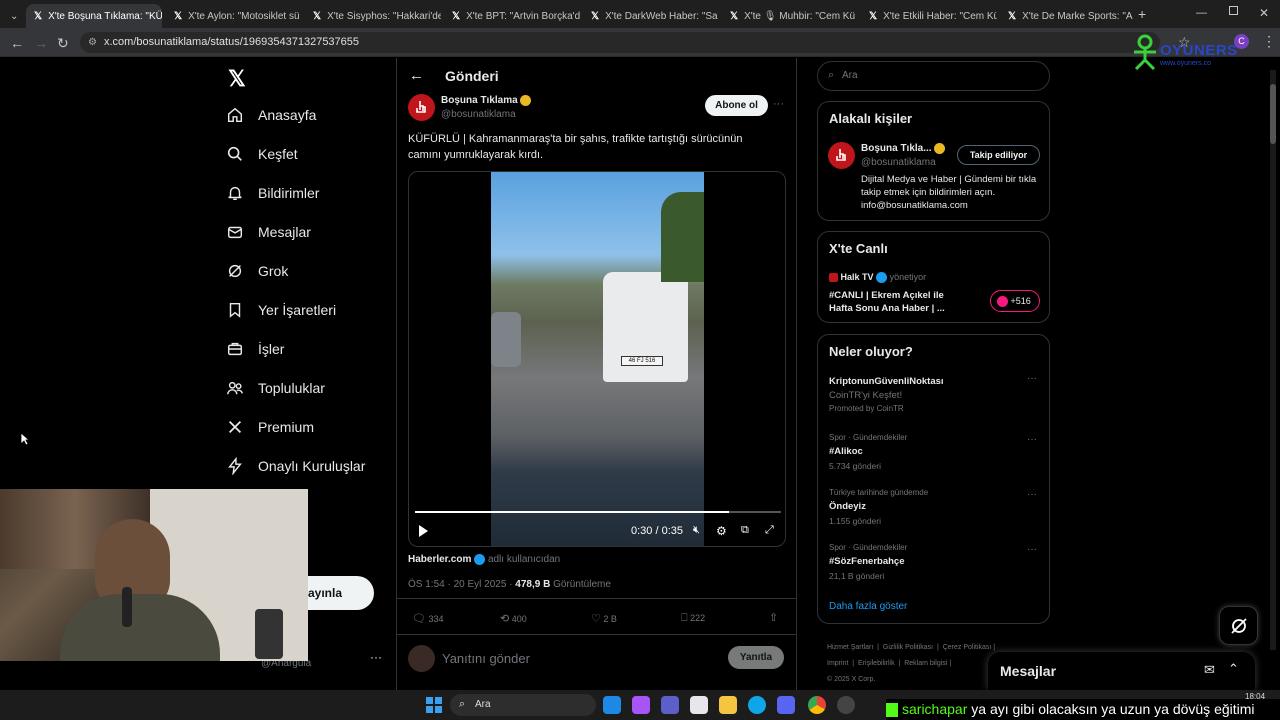 The height and width of the screenshot is (720, 1280). Describe the element at coordinates (898, 162) in the screenshot. I see `related-handle: @bosunatiklama` at that location.